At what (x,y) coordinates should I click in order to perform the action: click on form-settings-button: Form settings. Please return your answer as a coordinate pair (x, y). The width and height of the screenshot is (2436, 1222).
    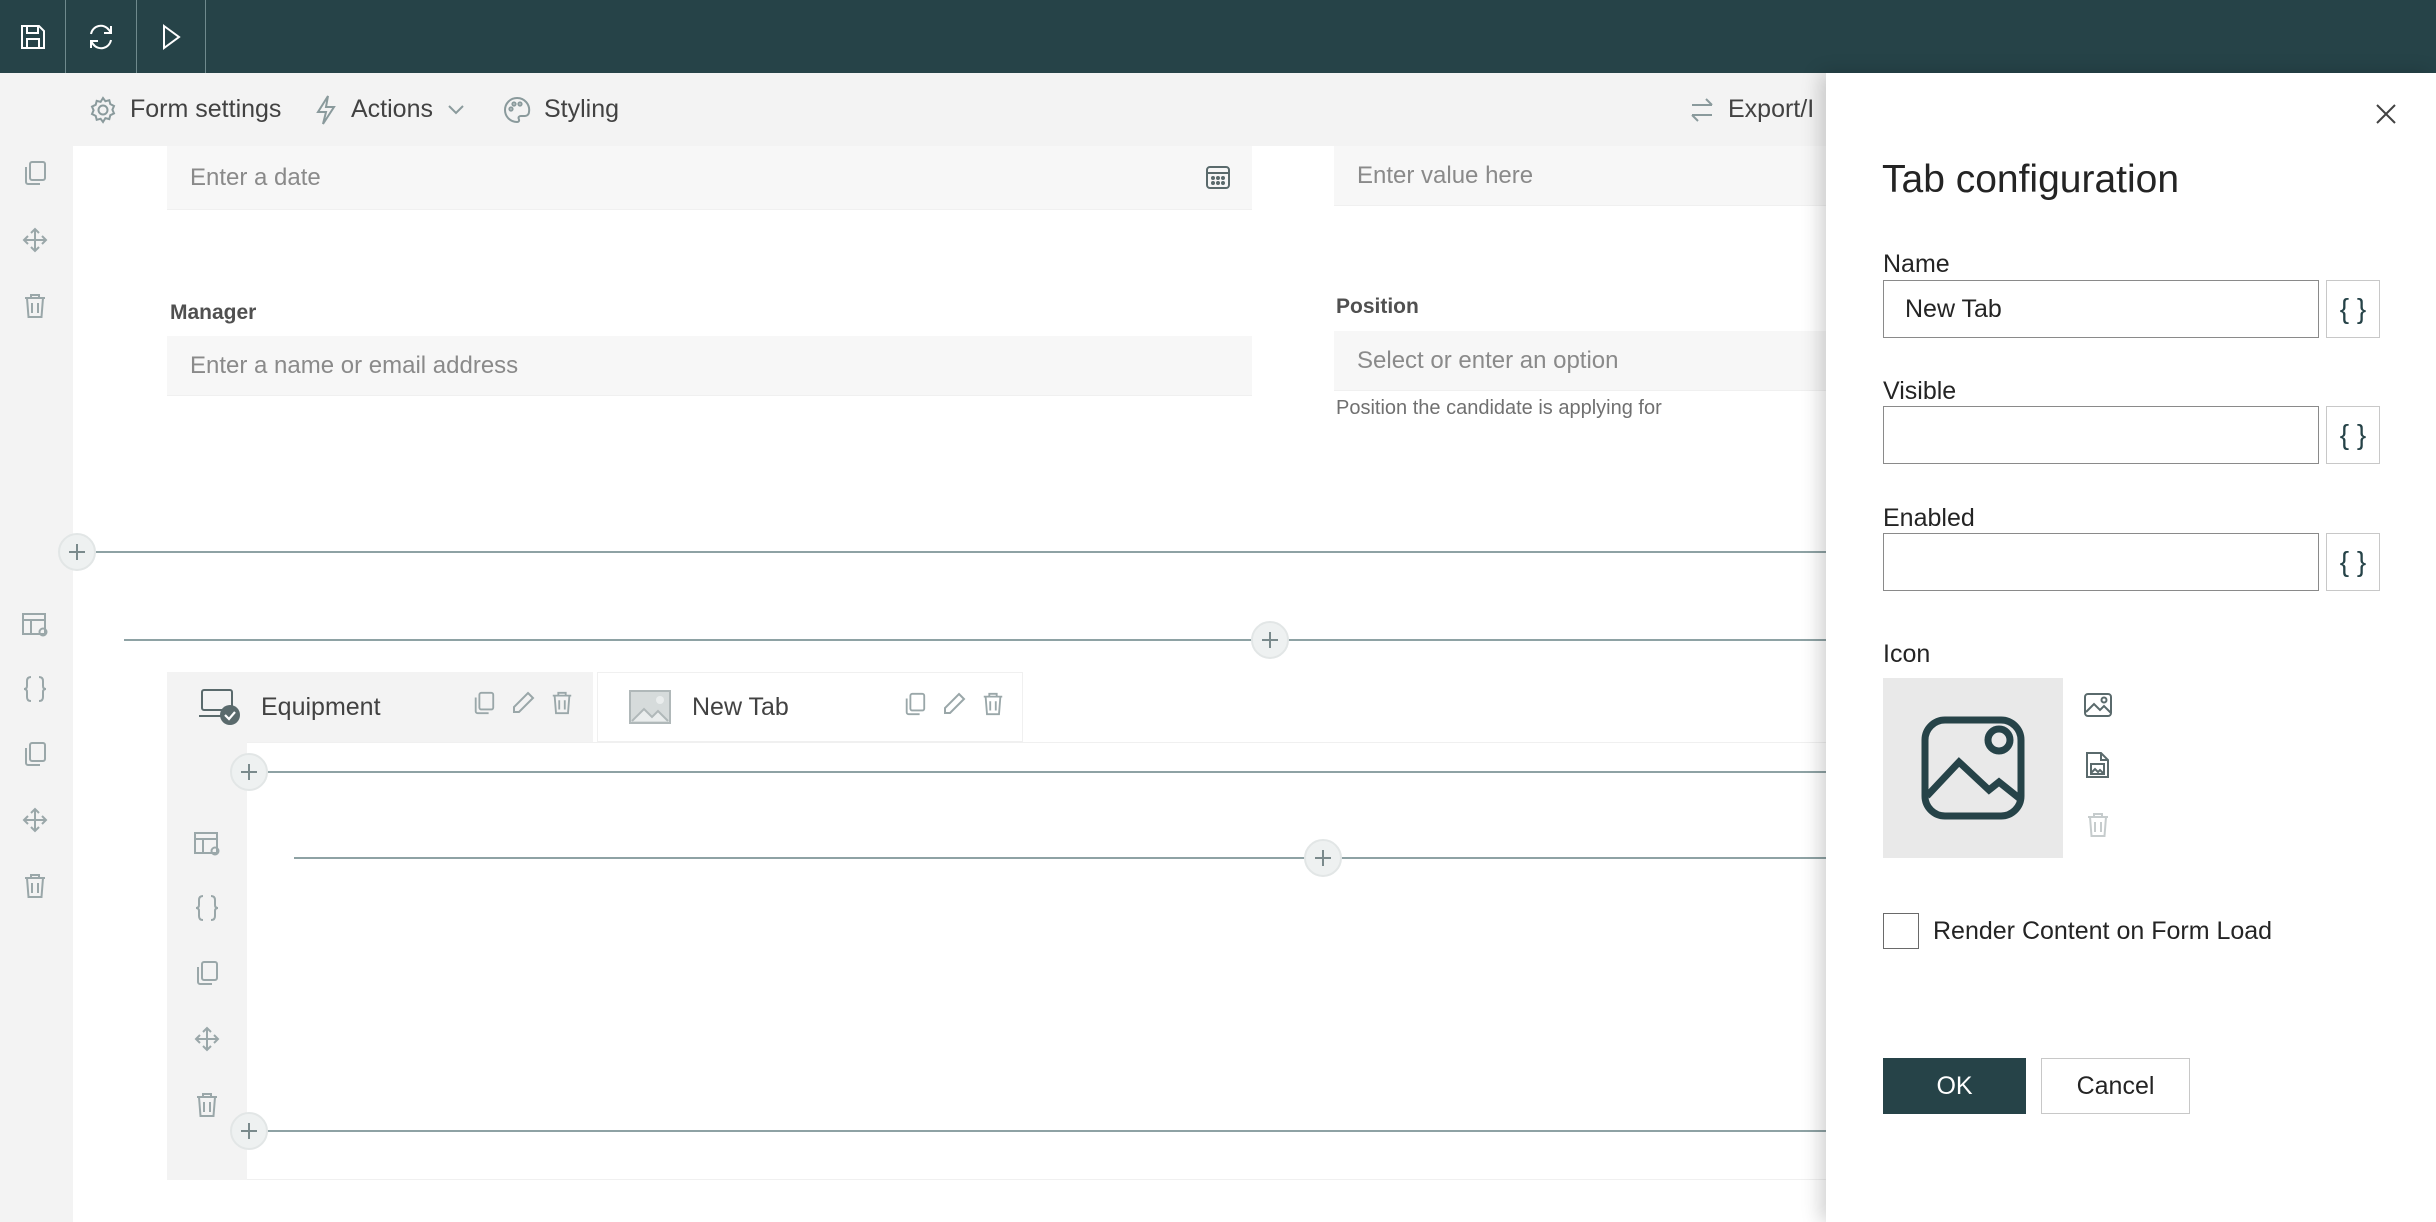
    Looking at the image, I should click on (184, 109).